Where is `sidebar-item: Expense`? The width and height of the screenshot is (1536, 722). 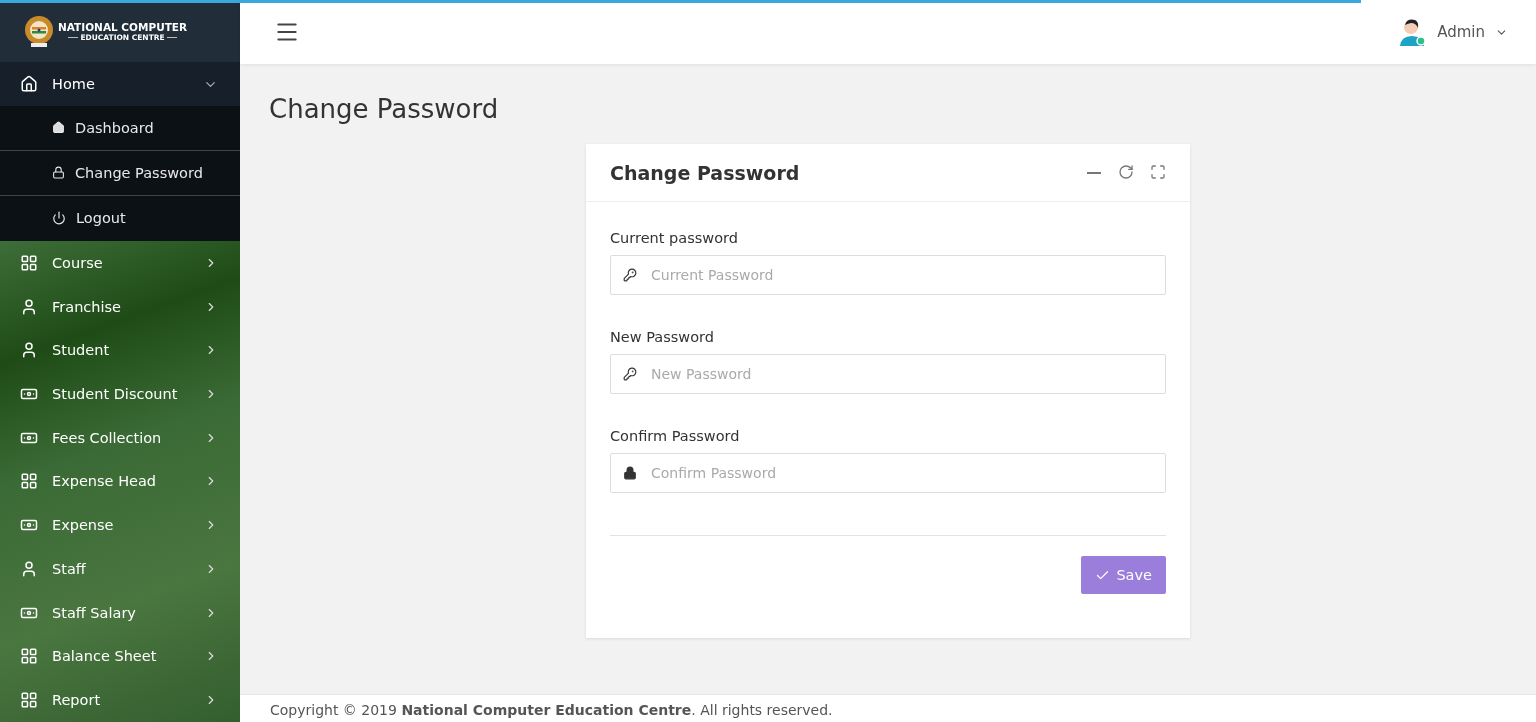 sidebar-item: Expense is located at coordinates (120, 525).